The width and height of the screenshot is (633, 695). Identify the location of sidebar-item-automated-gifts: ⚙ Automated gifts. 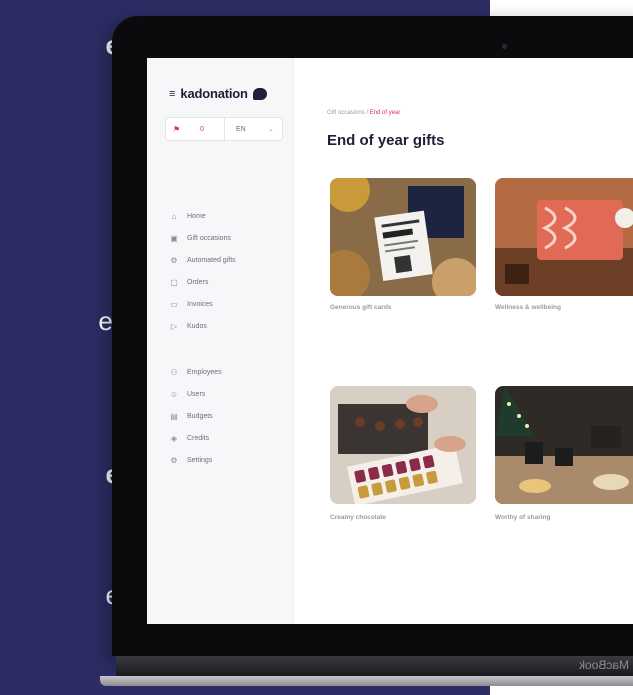
(231, 260).